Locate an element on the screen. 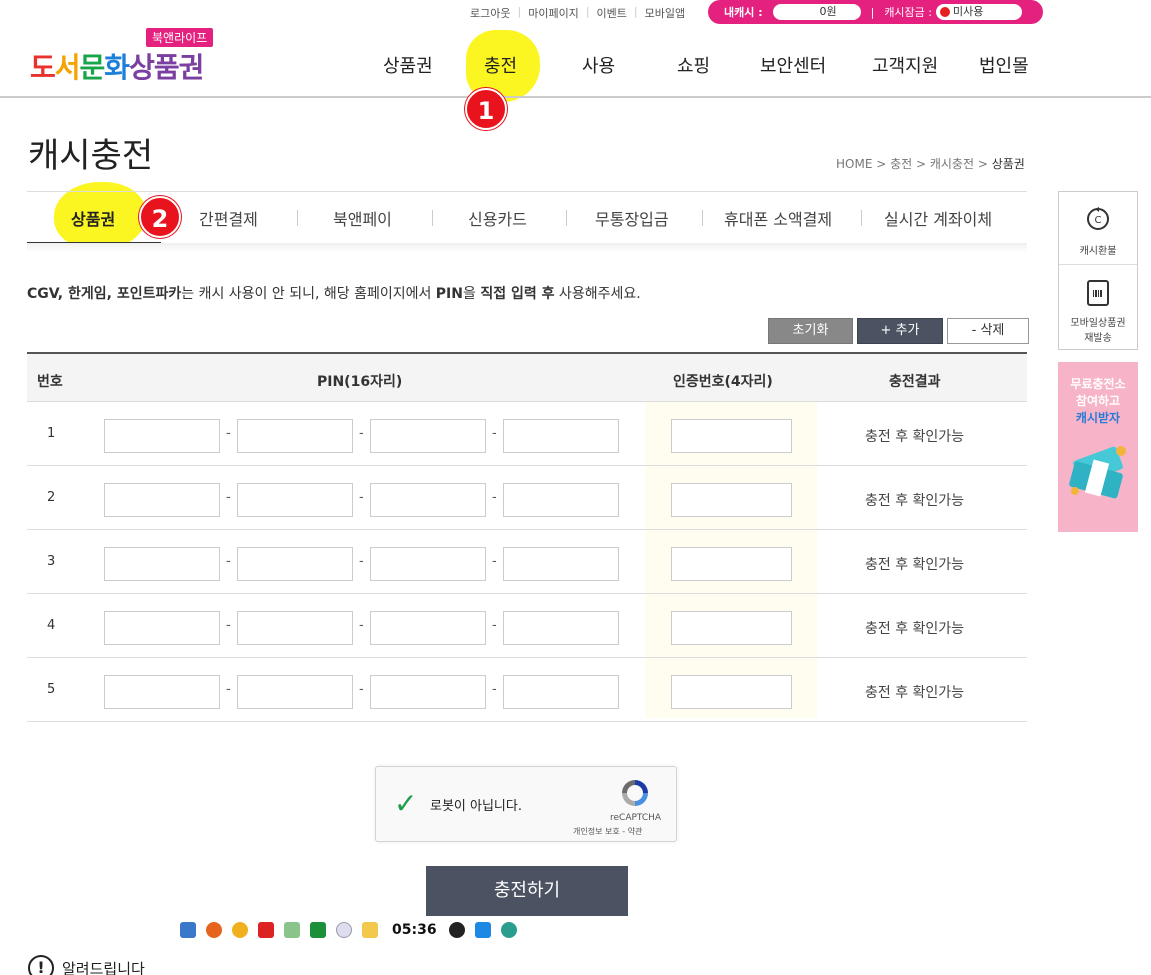  tab-bank-deposit: 무통장입금 is located at coordinates (632, 218).